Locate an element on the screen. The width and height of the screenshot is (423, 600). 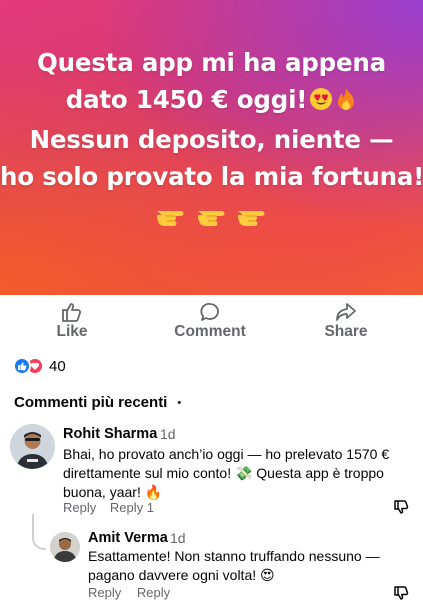
like-button: Like is located at coordinates (72, 322).